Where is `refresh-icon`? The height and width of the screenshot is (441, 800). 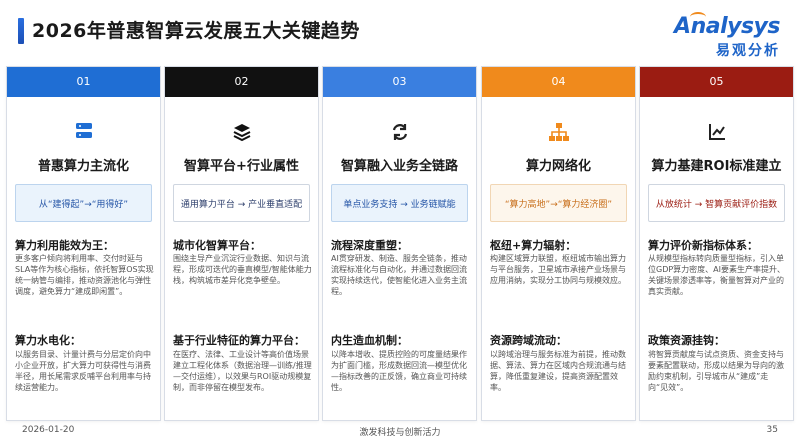 refresh-icon is located at coordinates (399, 132).